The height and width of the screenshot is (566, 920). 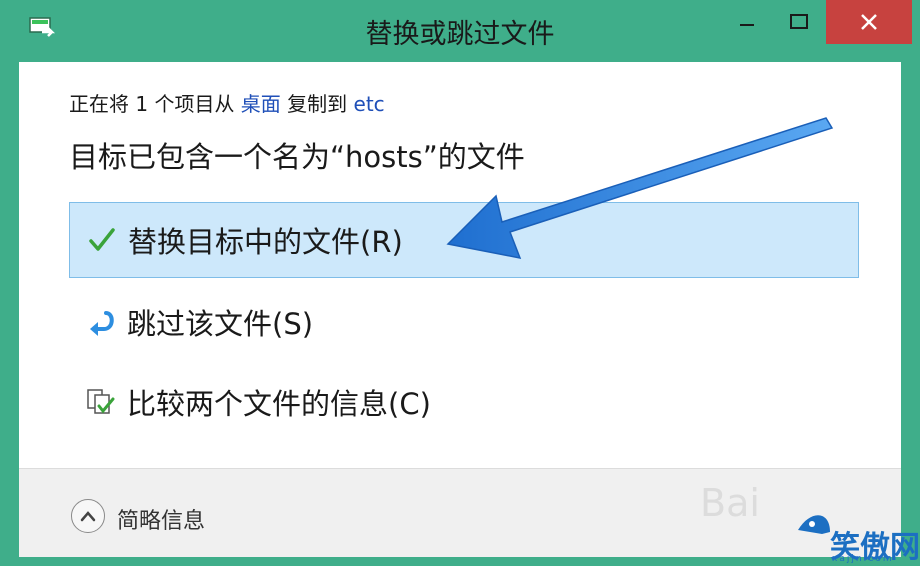 I want to click on copy-status-line: 正在将 1 个项目从 桌面 复制到 etc, so click(x=227, y=102).